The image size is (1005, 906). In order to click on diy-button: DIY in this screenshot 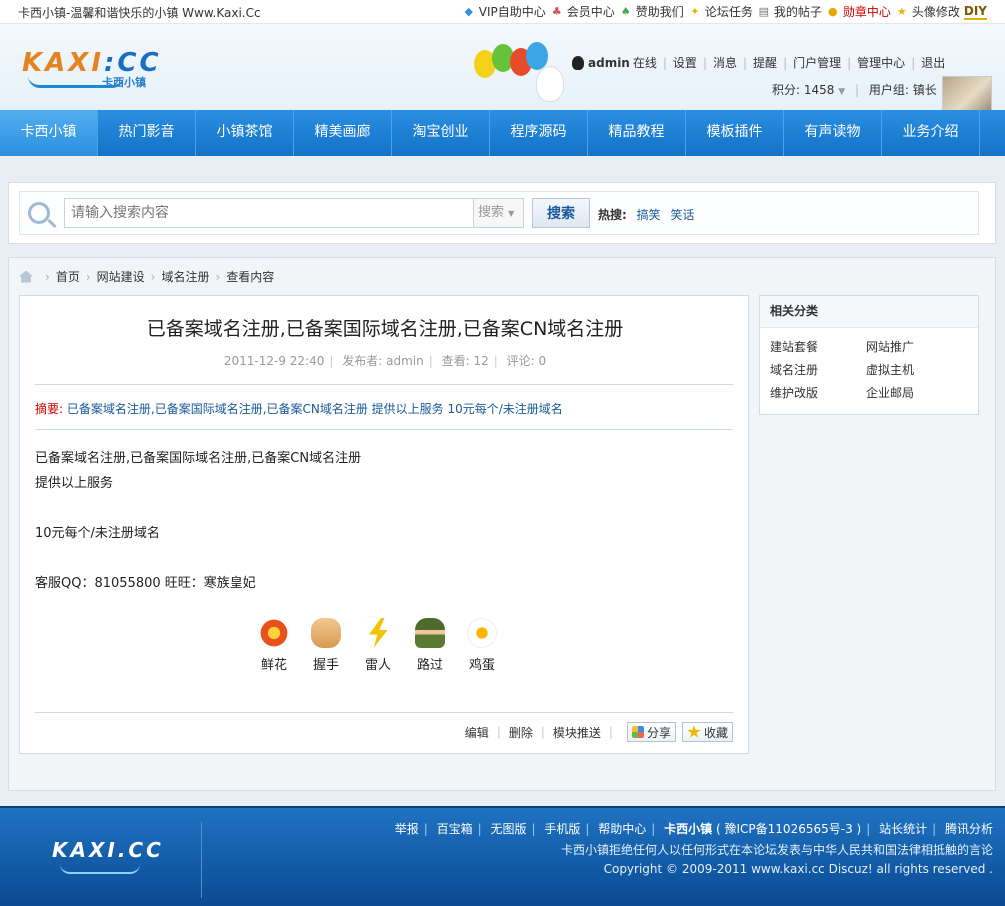, I will do `click(975, 11)`.